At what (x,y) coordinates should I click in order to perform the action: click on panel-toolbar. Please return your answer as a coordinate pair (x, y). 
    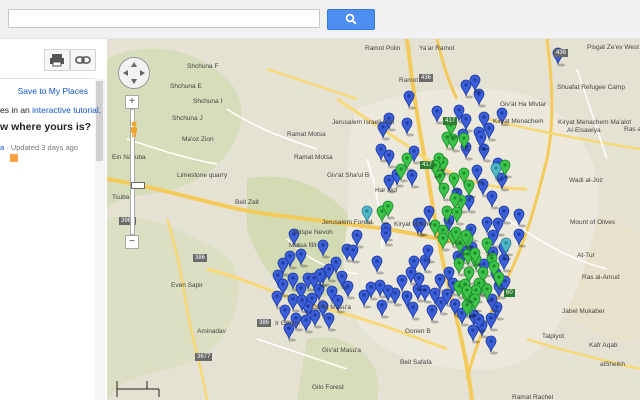
    Looking at the image, I should click on (52, 59).